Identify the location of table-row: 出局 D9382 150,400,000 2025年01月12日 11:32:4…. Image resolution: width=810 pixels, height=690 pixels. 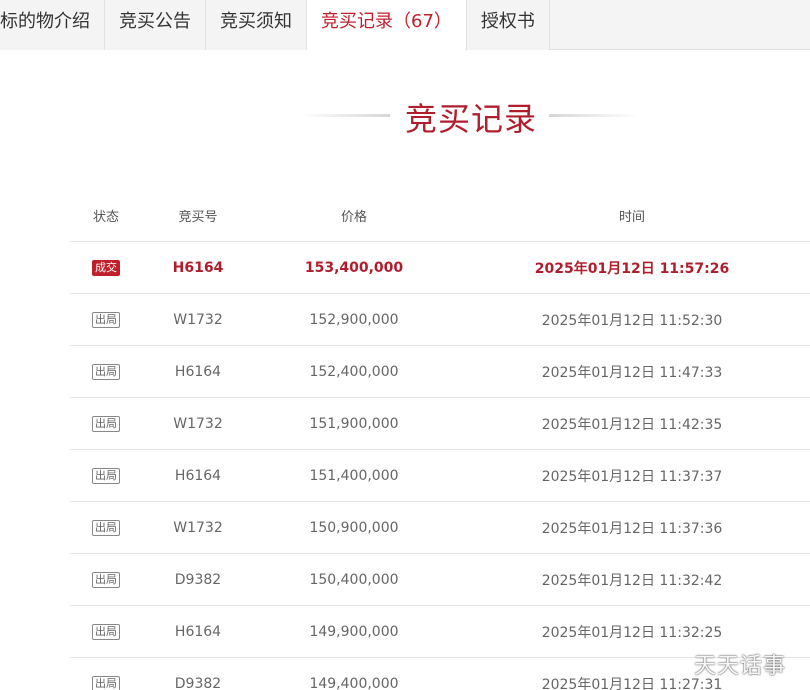
(440, 580).